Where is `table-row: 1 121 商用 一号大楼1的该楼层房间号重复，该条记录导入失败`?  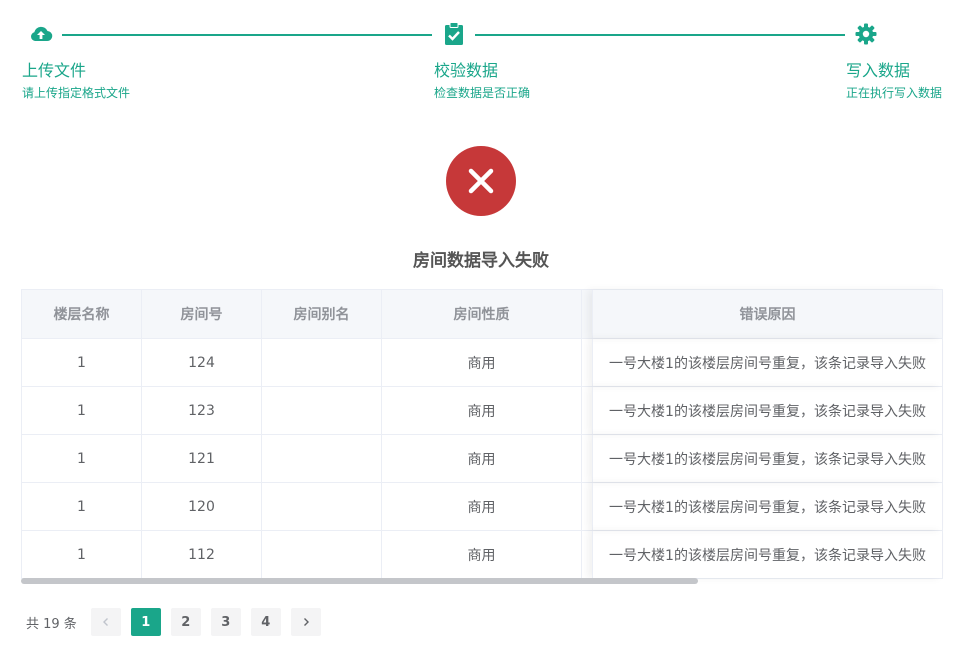 table-row: 1 121 商用 一号大楼1的该楼层房间号重复，该条记录导入失败 is located at coordinates (482, 459).